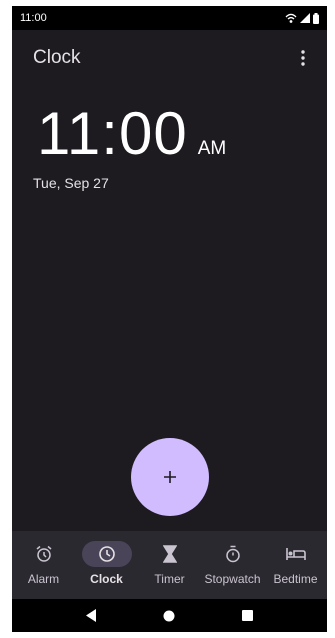  I want to click on back-button, so click(91, 616).